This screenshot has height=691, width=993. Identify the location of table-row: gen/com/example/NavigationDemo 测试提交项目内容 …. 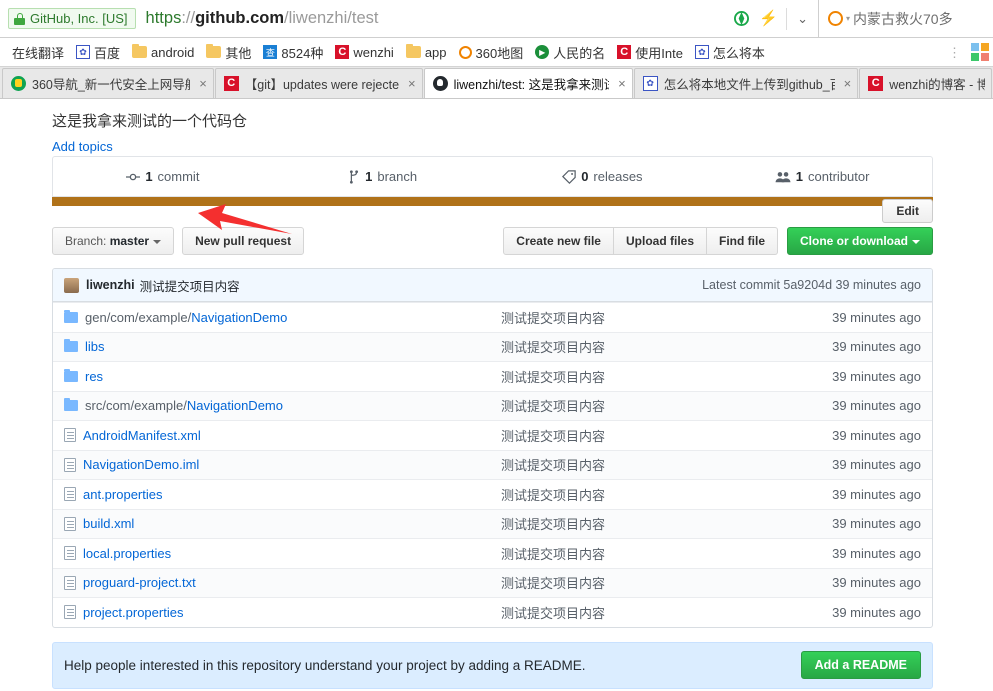
(492, 317).